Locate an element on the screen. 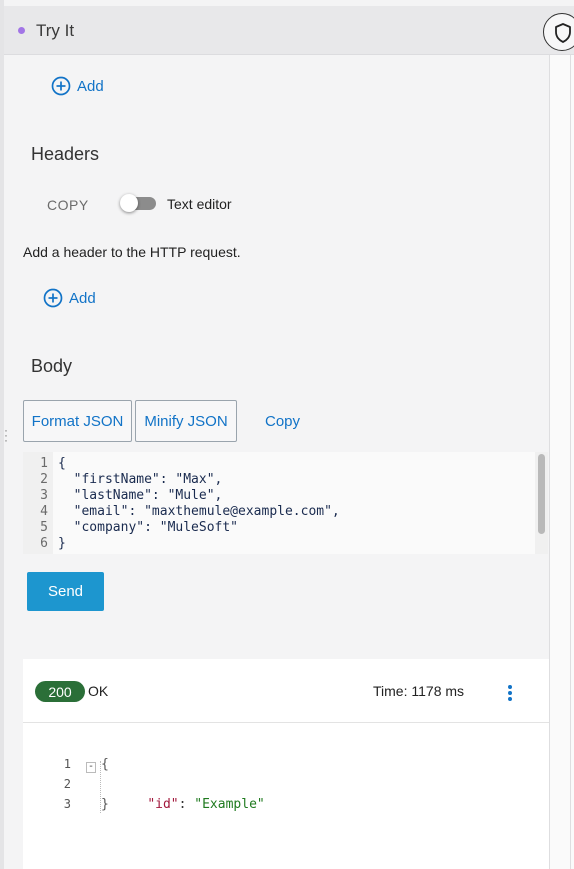  response-time: Time: 1178 ms is located at coordinates (419, 691).